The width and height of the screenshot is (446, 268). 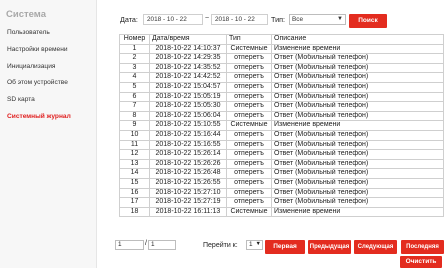 What do you see at coordinates (329, 247) in the screenshot?
I see `previous-page-button: Предыдущая` at bounding box center [329, 247].